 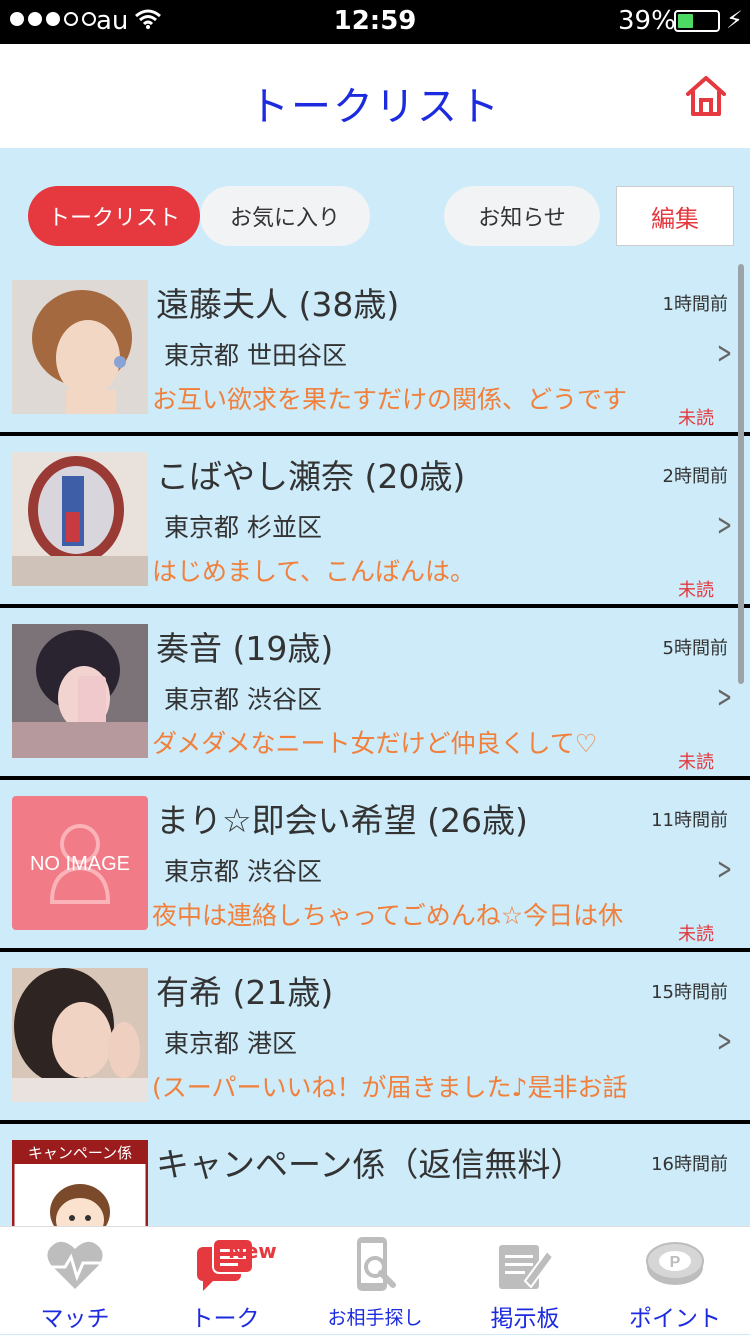 What do you see at coordinates (376, 1264) in the screenshot?
I see `phone-search-icon` at bounding box center [376, 1264].